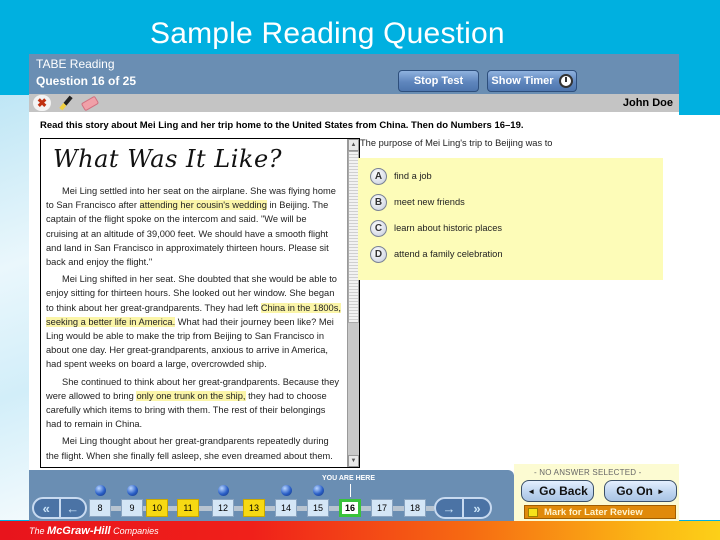  What do you see at coordinates (42, 103) in the screenshot?
I see `x-mark-icon: ✖` at bounding box center [42, 103].